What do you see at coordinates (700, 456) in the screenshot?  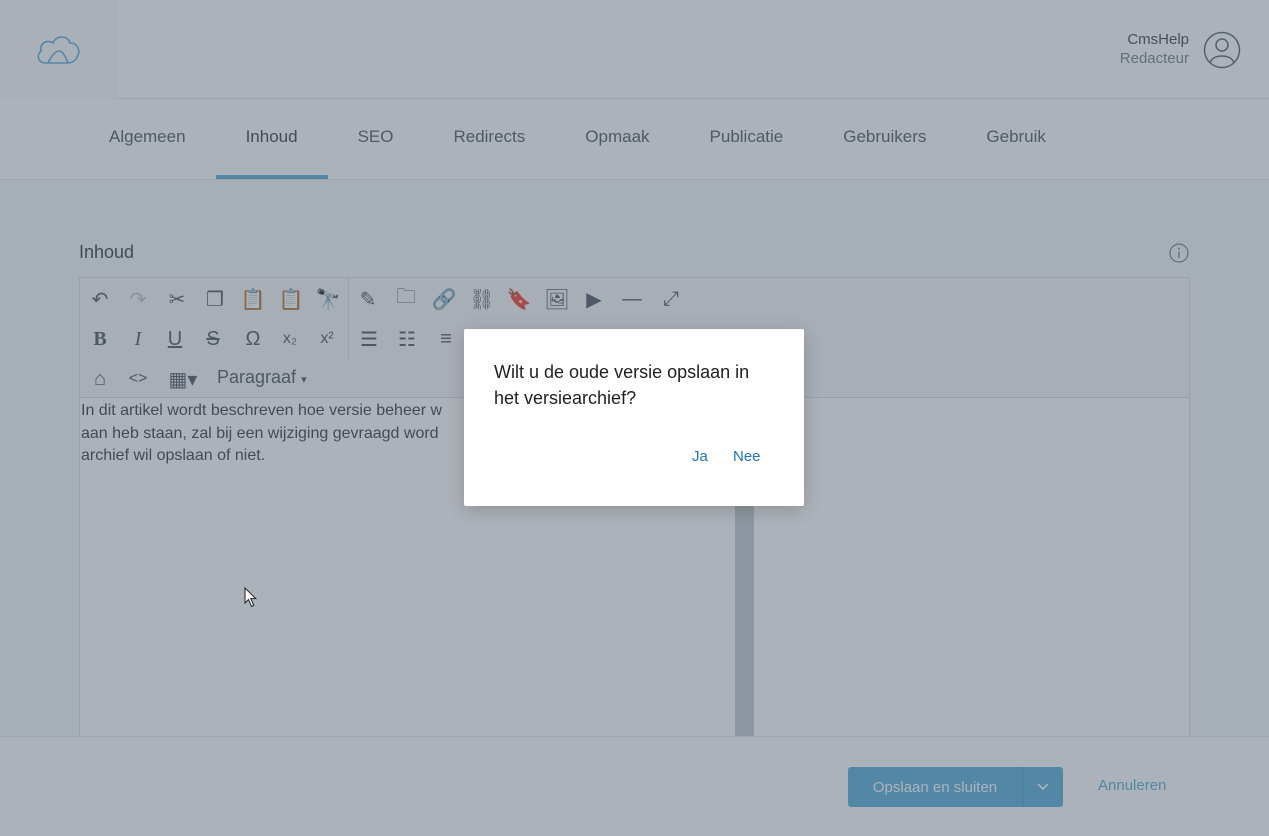 I see `yes-button: Ja` at bounding box center [700, 456].